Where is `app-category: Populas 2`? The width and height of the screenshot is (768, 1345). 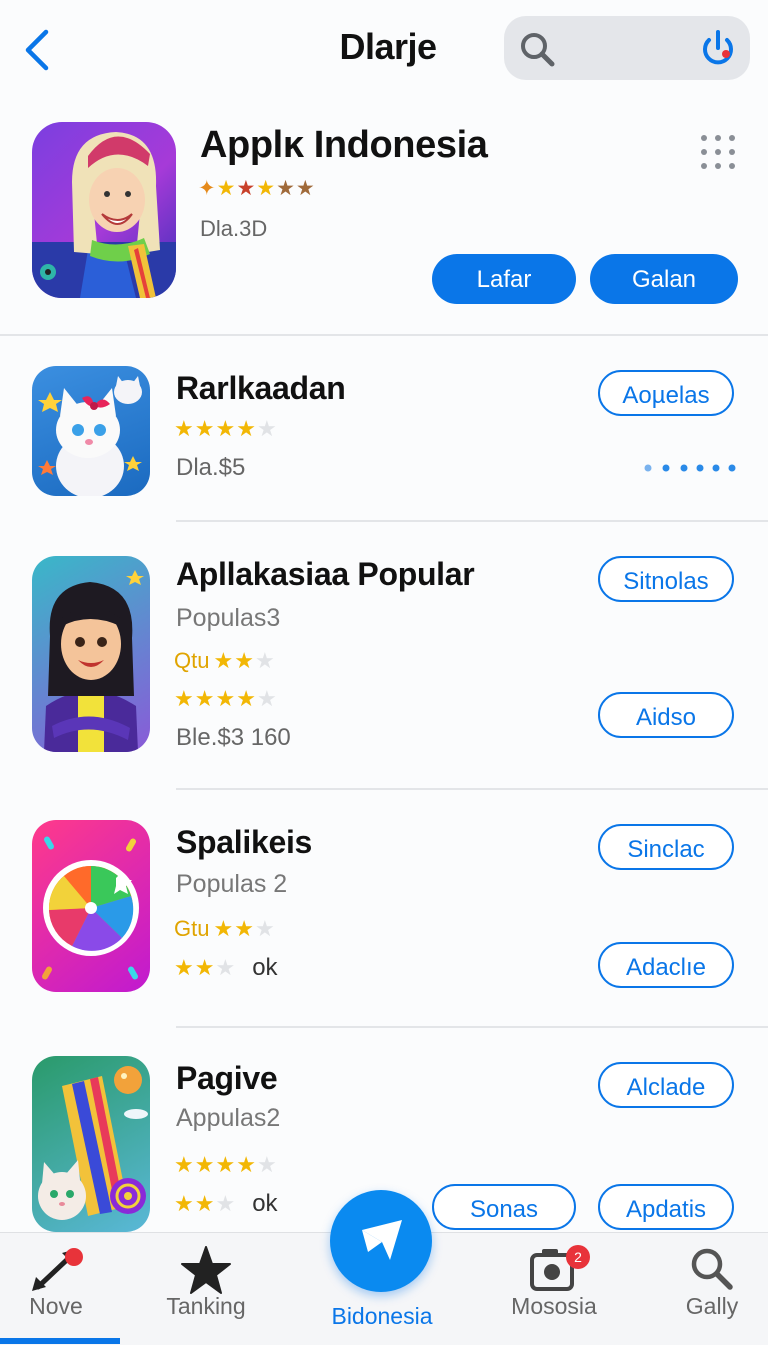 app-category: Populas 2 is located at coordinates (232, 884).